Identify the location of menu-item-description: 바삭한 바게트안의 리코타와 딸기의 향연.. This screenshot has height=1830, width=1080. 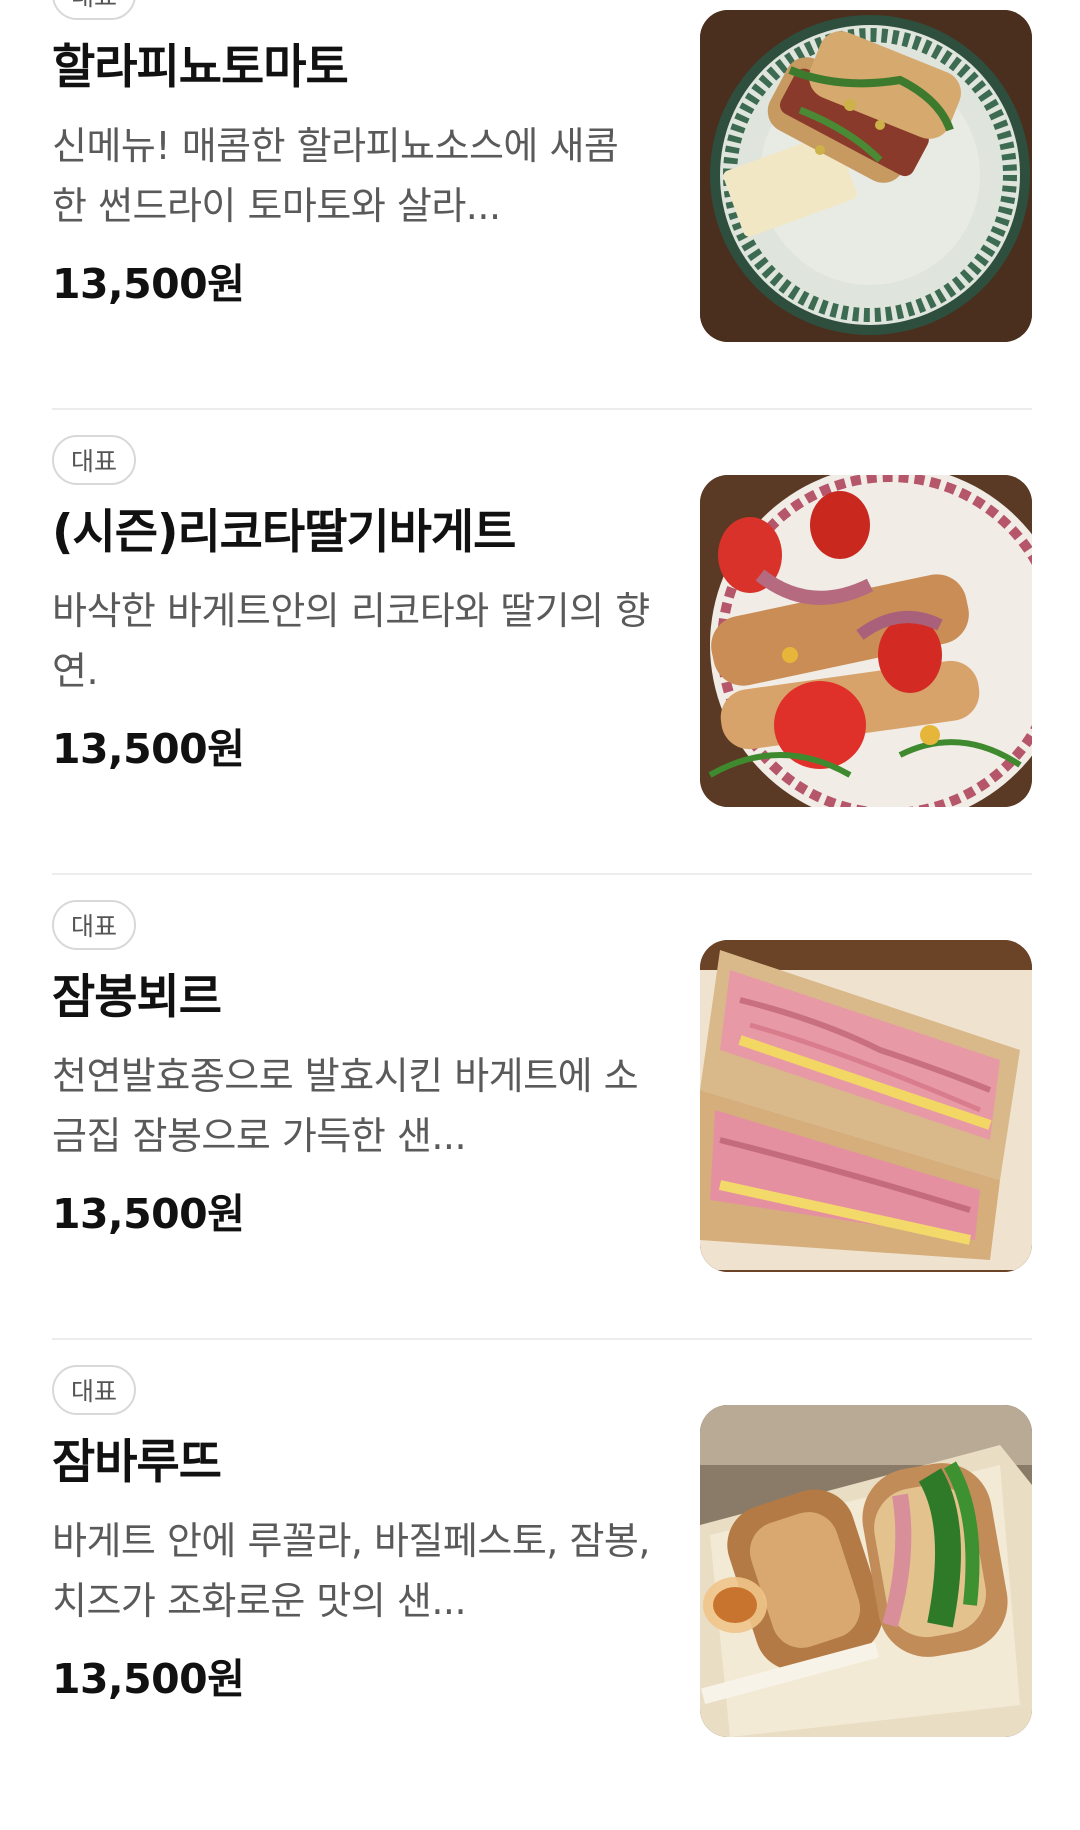
(351, 641).